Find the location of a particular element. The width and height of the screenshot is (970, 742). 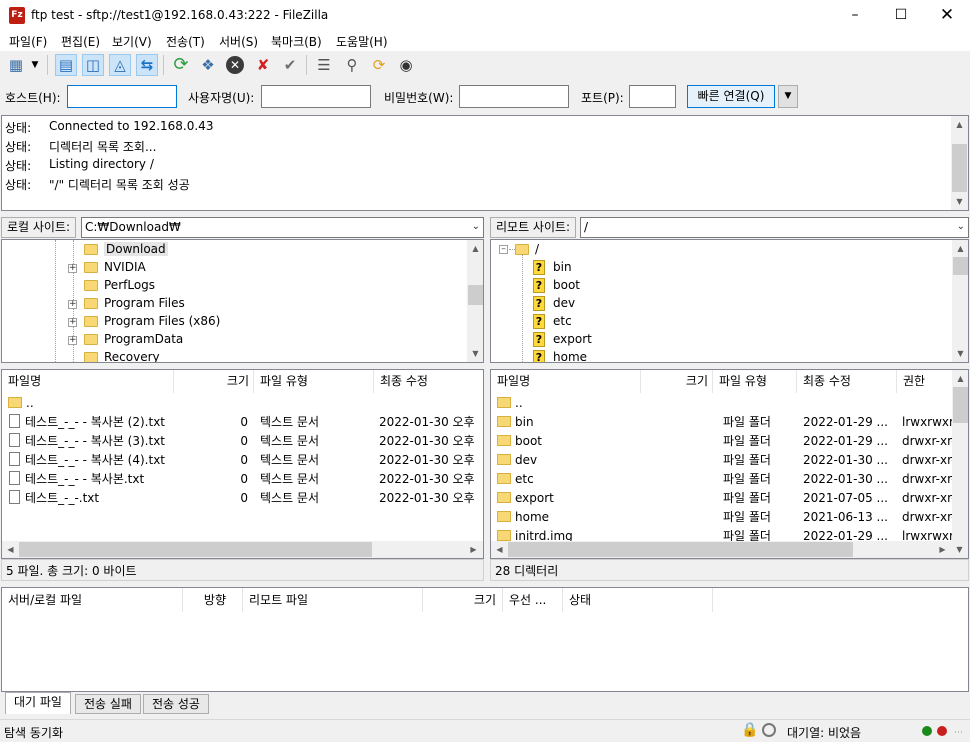

minimize-icon: – is located at coordinates (855, 15).